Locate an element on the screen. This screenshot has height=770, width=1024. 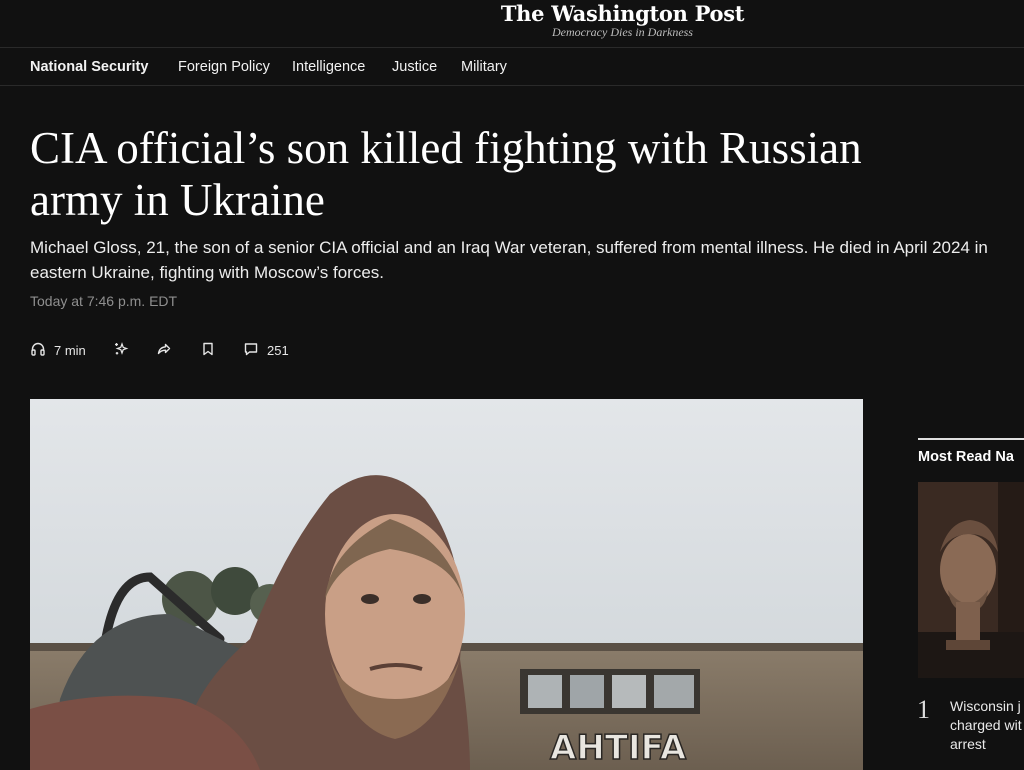
listen-button: 7 min is located at coordinates (58, 350).